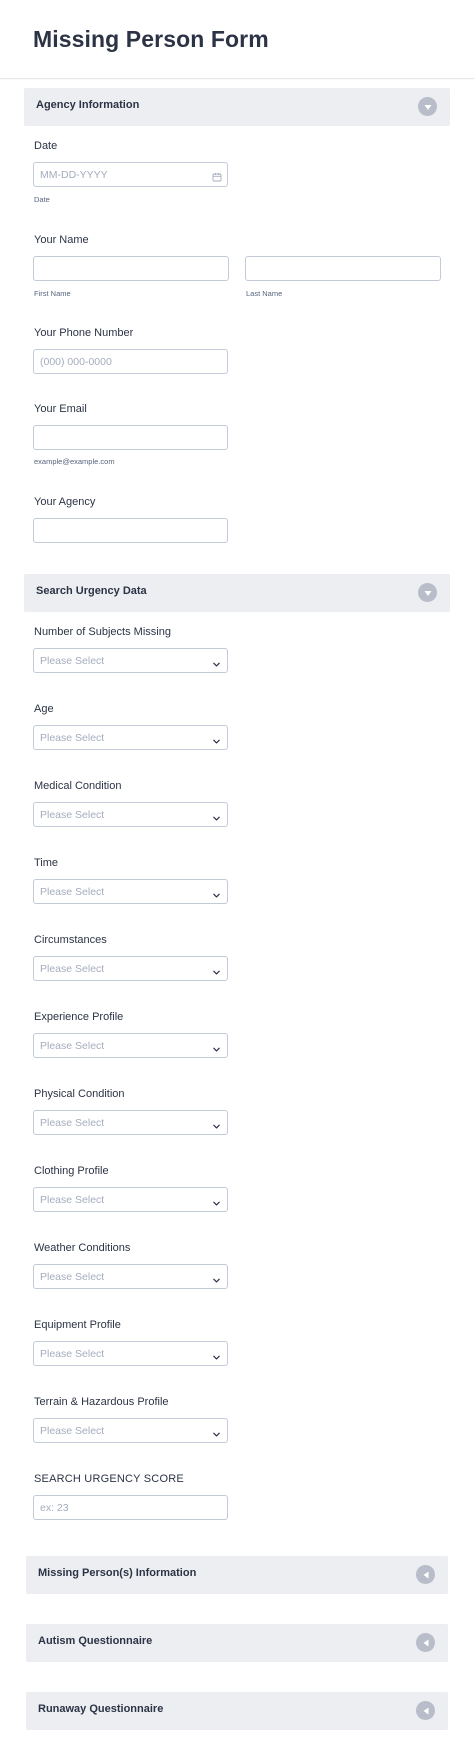  I want to click on form-header: Missing Person Form, so click(237, 39).